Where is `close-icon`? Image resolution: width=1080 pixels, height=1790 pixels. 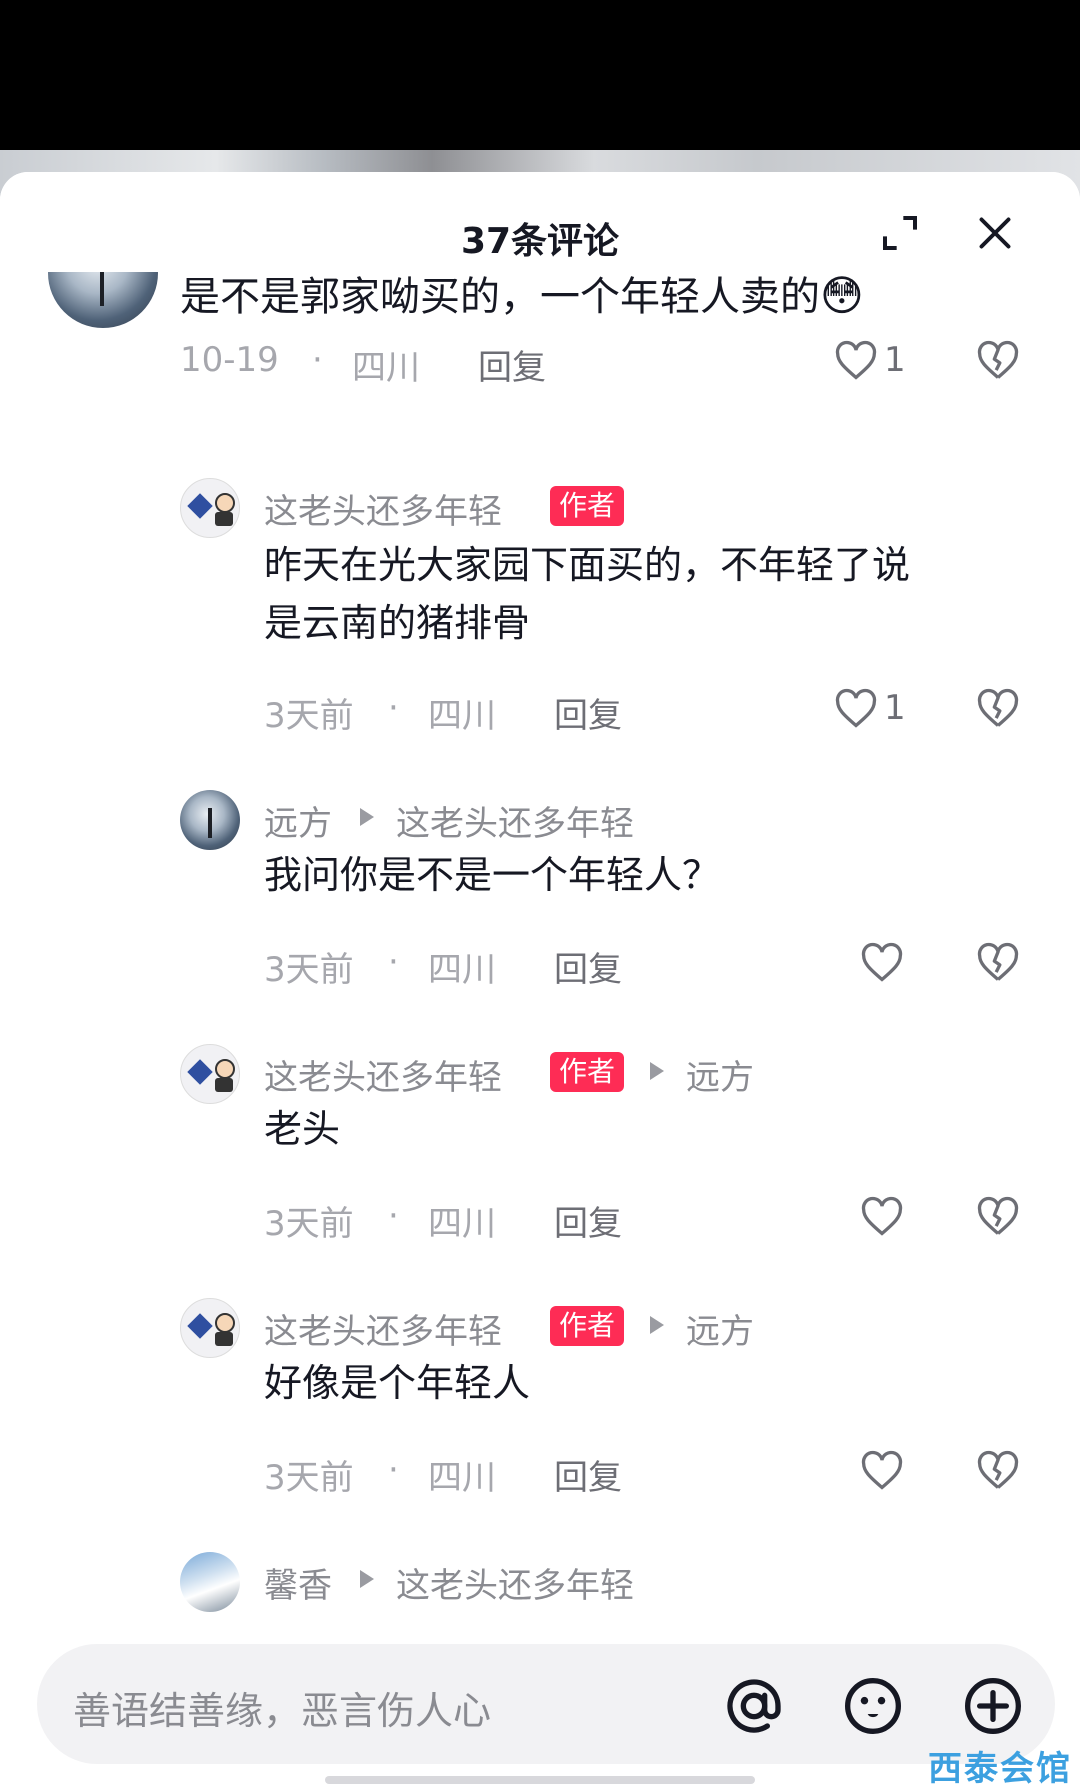 close-icon is located at coordinates (995, 233).